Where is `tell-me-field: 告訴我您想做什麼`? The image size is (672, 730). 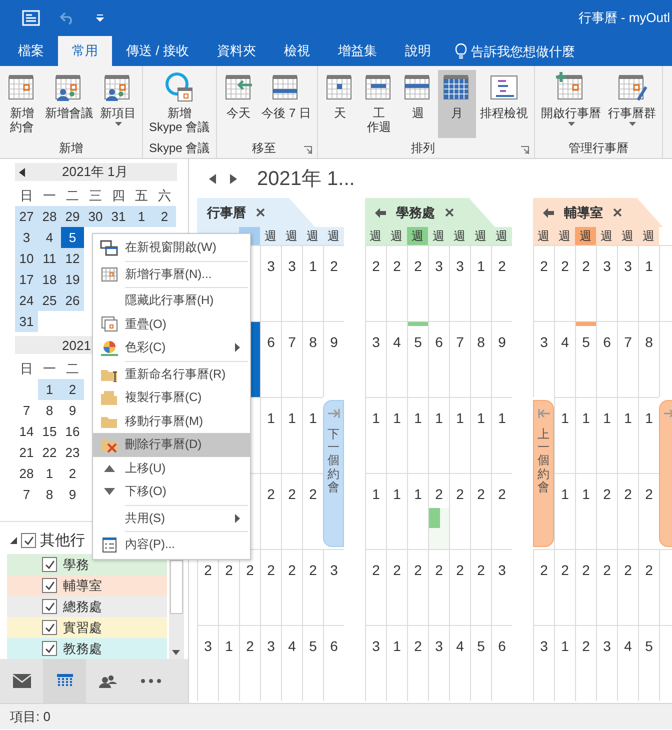
tell-me-field: 告訴我您想做什麼 is located at coordinates (530, 51).